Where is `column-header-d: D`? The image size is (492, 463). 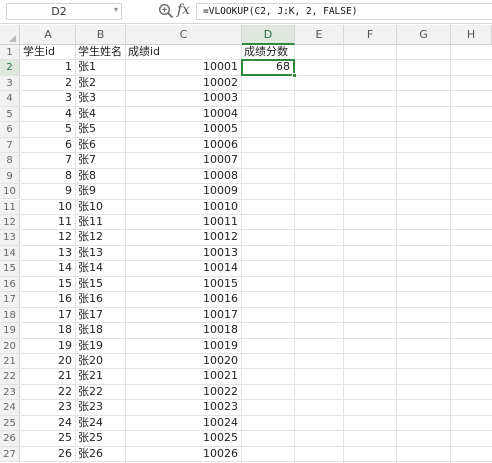 column-header-d: D is located at coordinates (268, 35).